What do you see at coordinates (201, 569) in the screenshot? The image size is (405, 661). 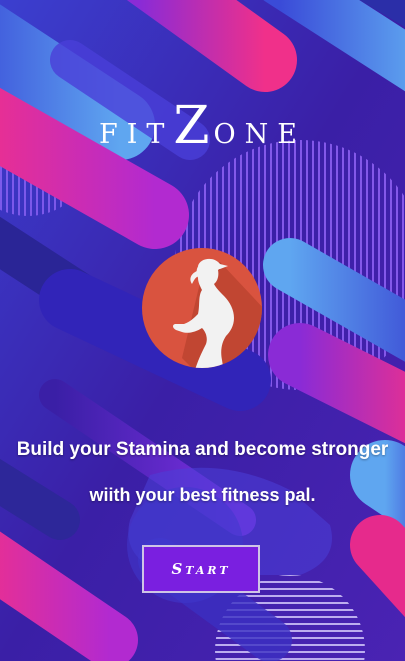 I see `start-button: Start` at bounding box center [201, 569].